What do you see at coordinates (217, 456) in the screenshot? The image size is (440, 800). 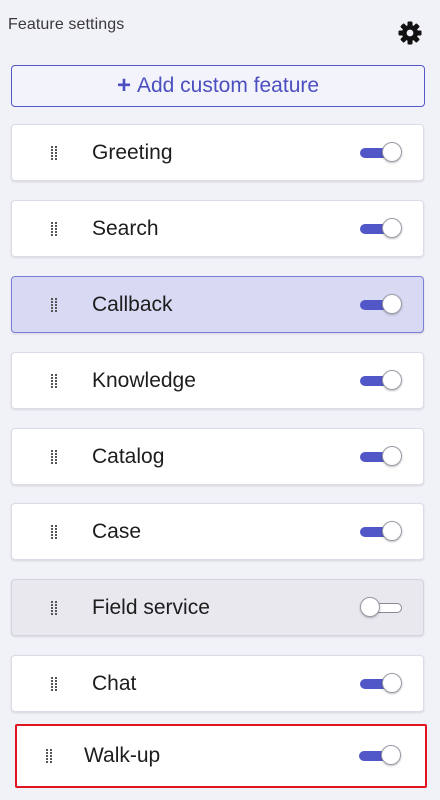 I see `feature-row-catalog: Catalog` at bounding box center [217, 456].